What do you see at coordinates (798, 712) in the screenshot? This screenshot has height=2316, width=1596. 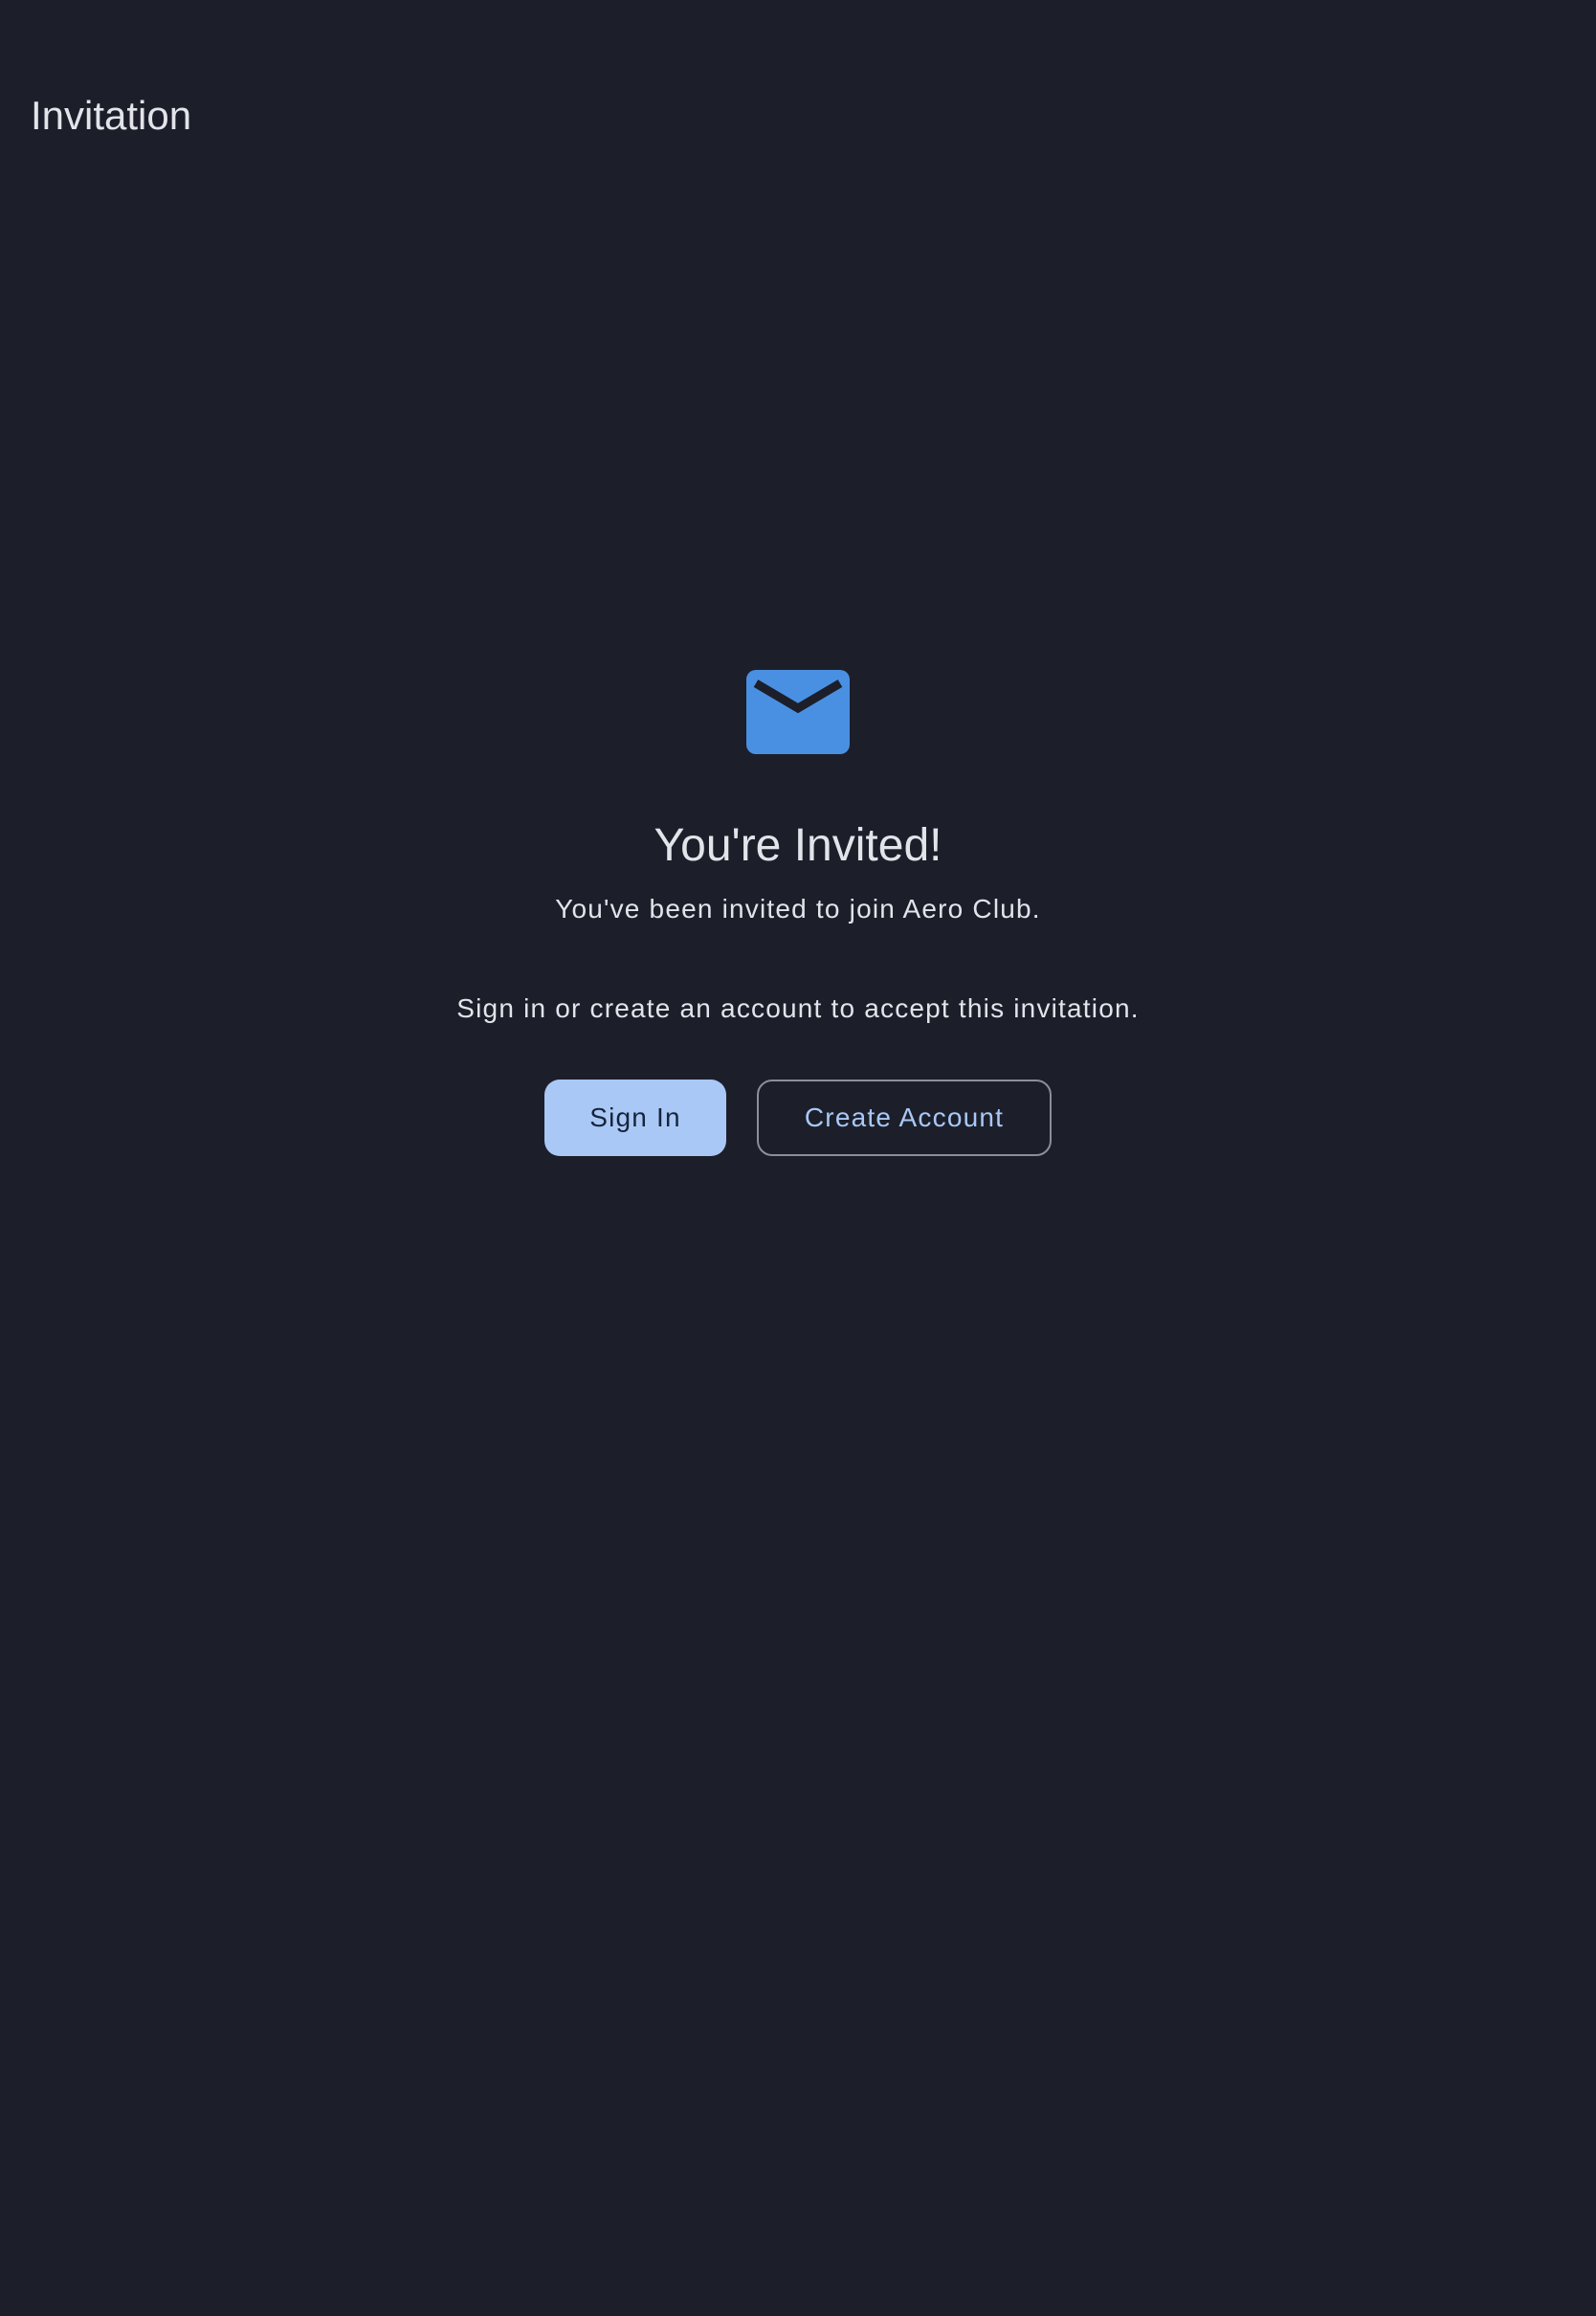 I see `mail-icon` at bounding box center [798, 712].